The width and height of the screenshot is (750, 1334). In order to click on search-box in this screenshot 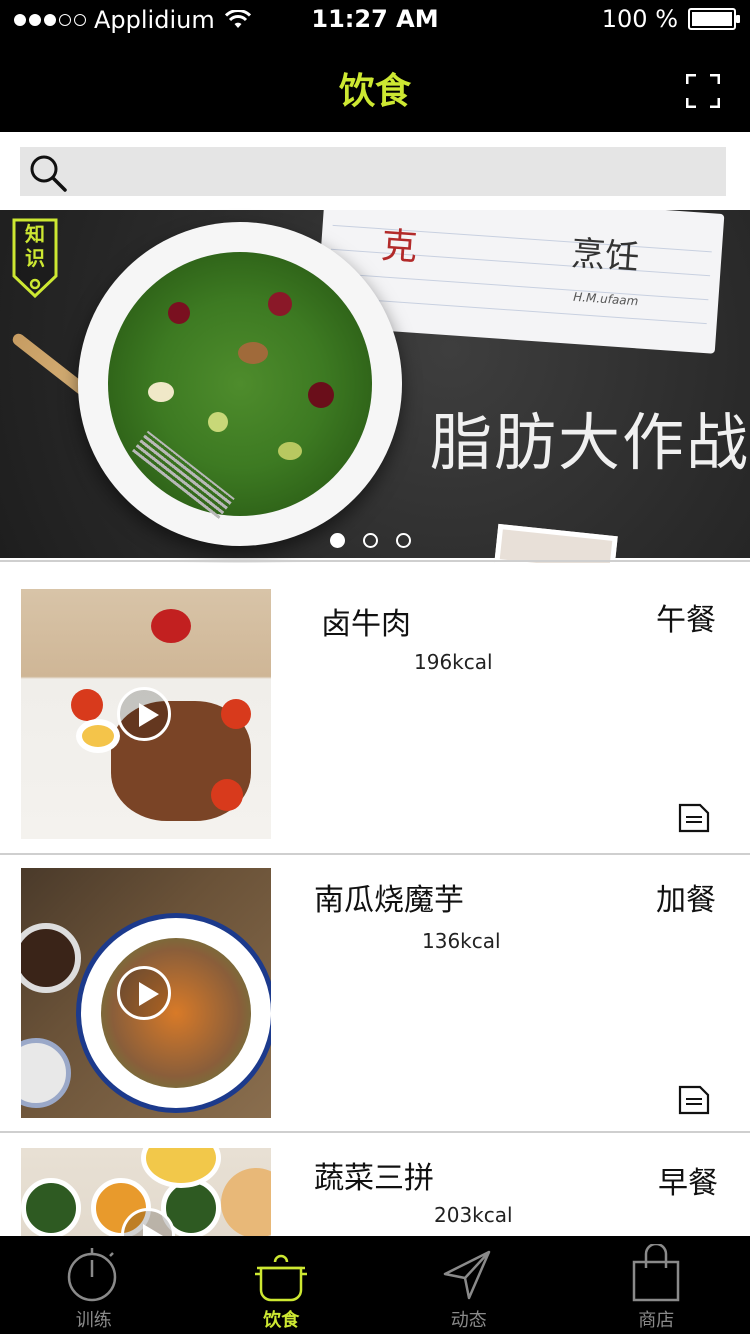, I will do `click(373, 171)`.